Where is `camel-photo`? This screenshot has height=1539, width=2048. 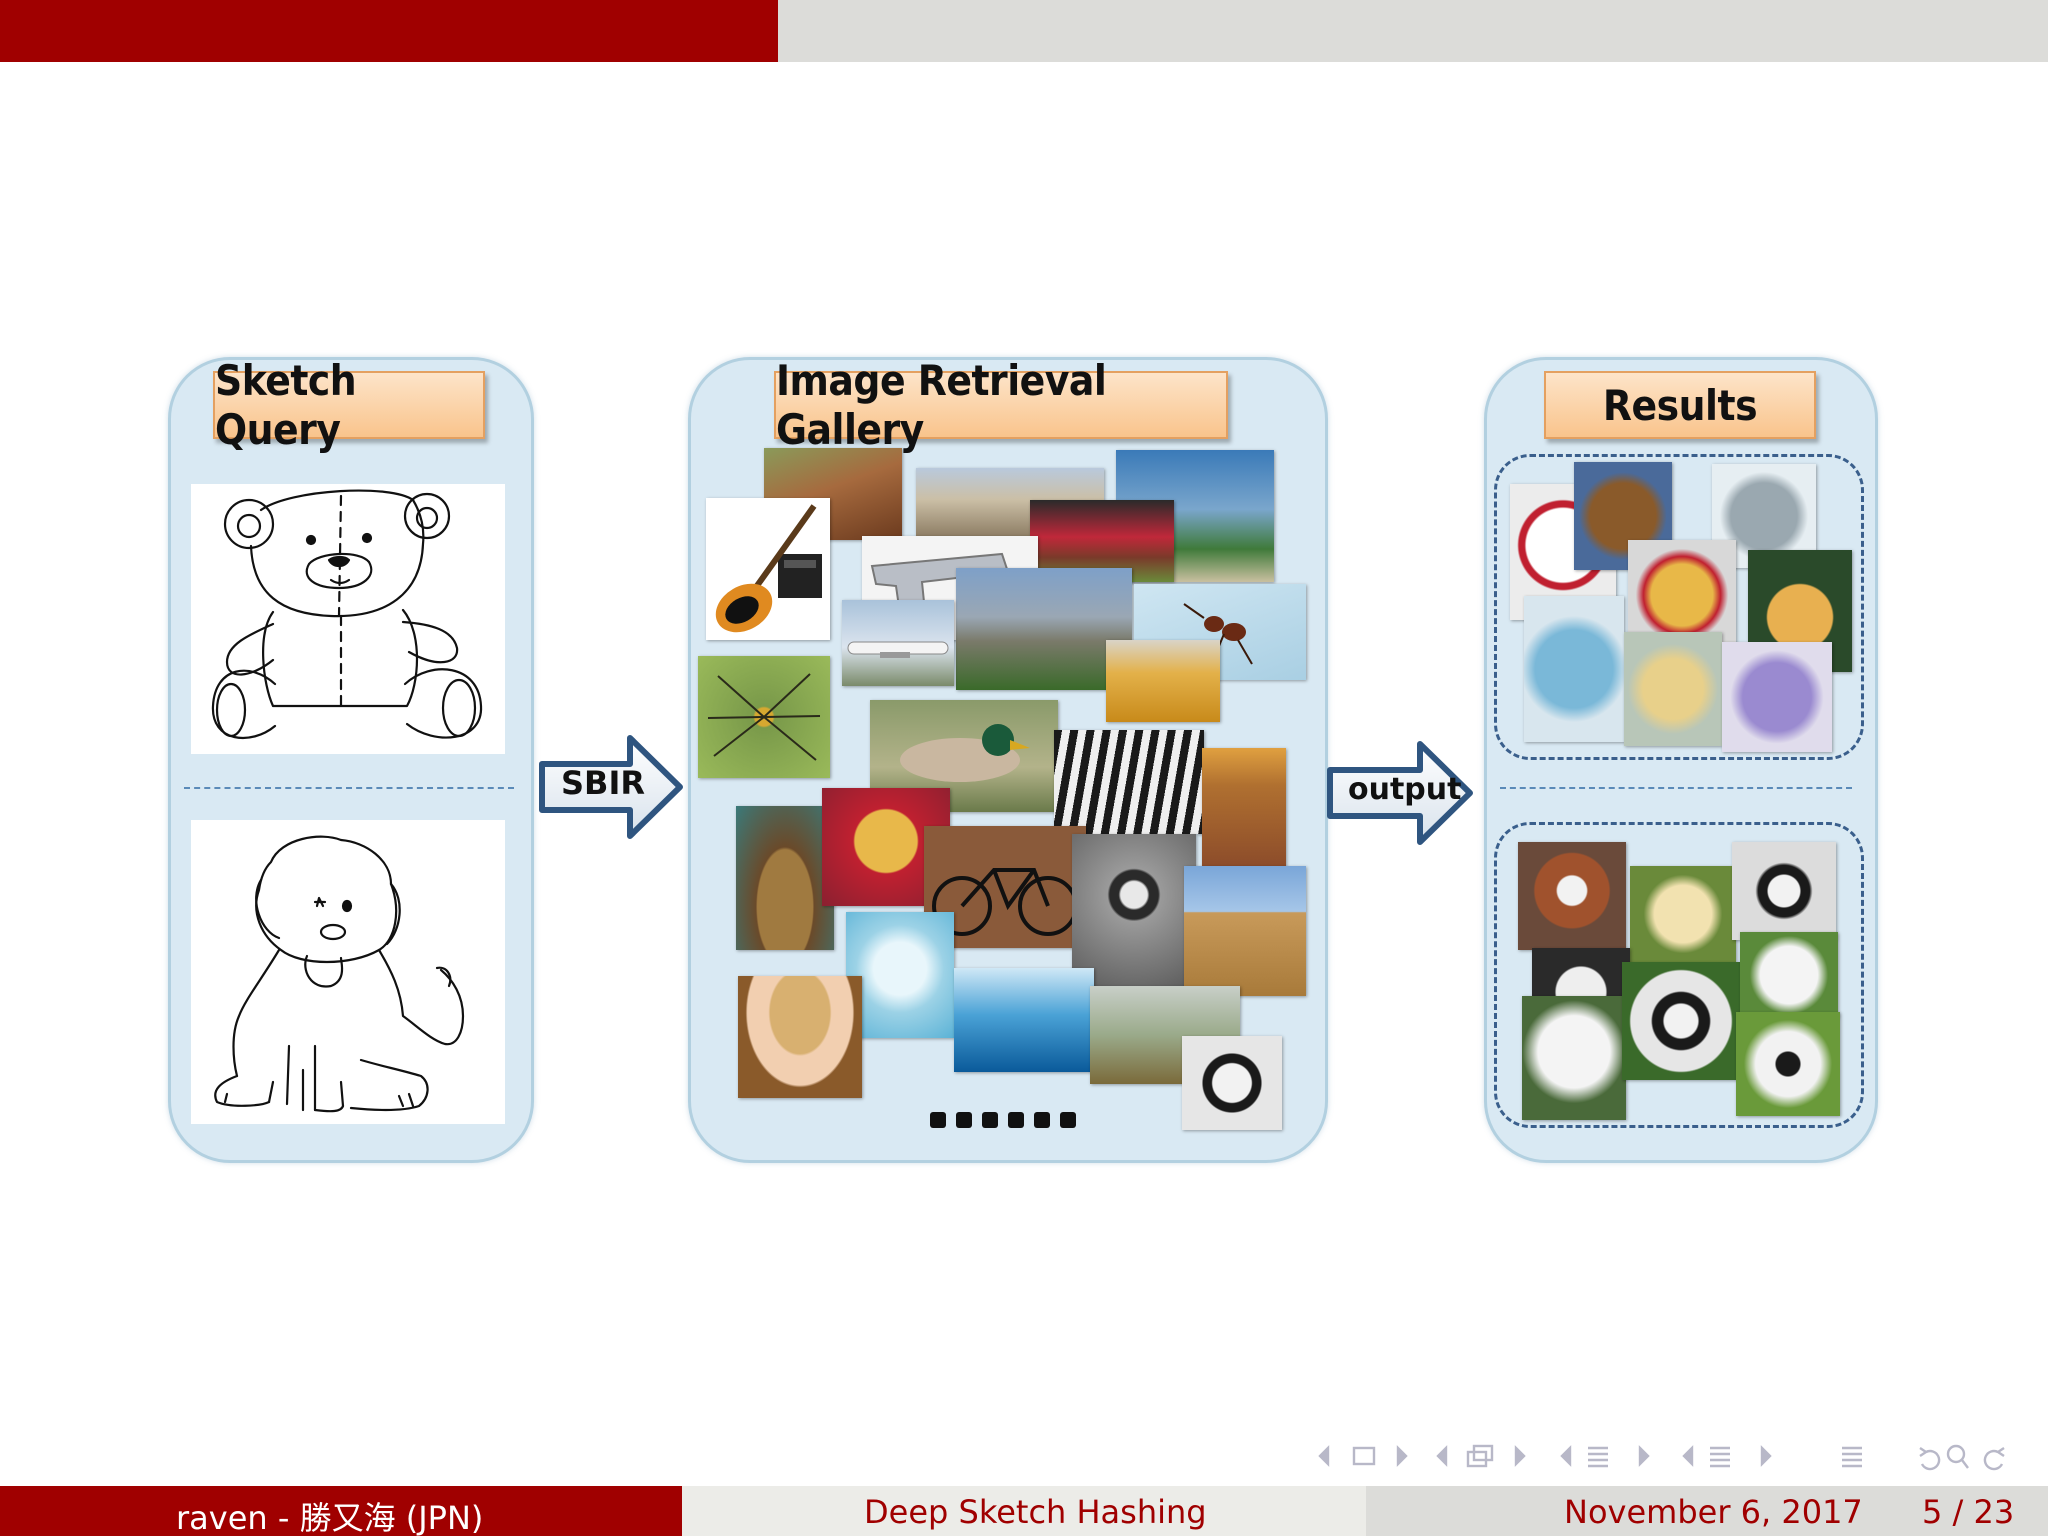 camel-photo is located at coordinates (1245, 931).